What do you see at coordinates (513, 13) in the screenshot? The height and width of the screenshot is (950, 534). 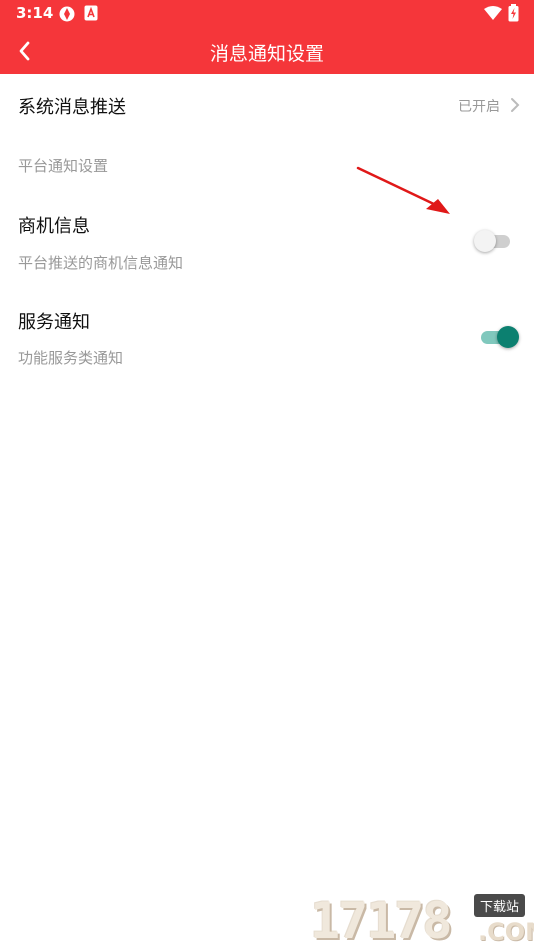 I see `battery-charging-icon` at bounding box center [513, 13].